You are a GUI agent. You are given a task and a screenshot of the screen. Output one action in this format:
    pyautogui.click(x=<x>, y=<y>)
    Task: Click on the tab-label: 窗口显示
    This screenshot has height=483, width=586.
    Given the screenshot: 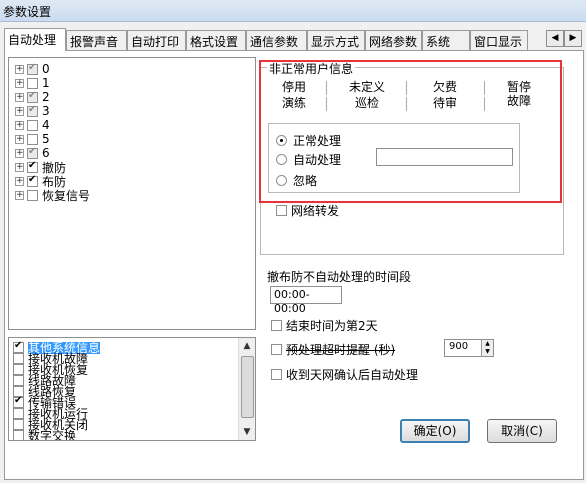 What is the action you would take?
    pyautogui.click(x=498, y=42)
    